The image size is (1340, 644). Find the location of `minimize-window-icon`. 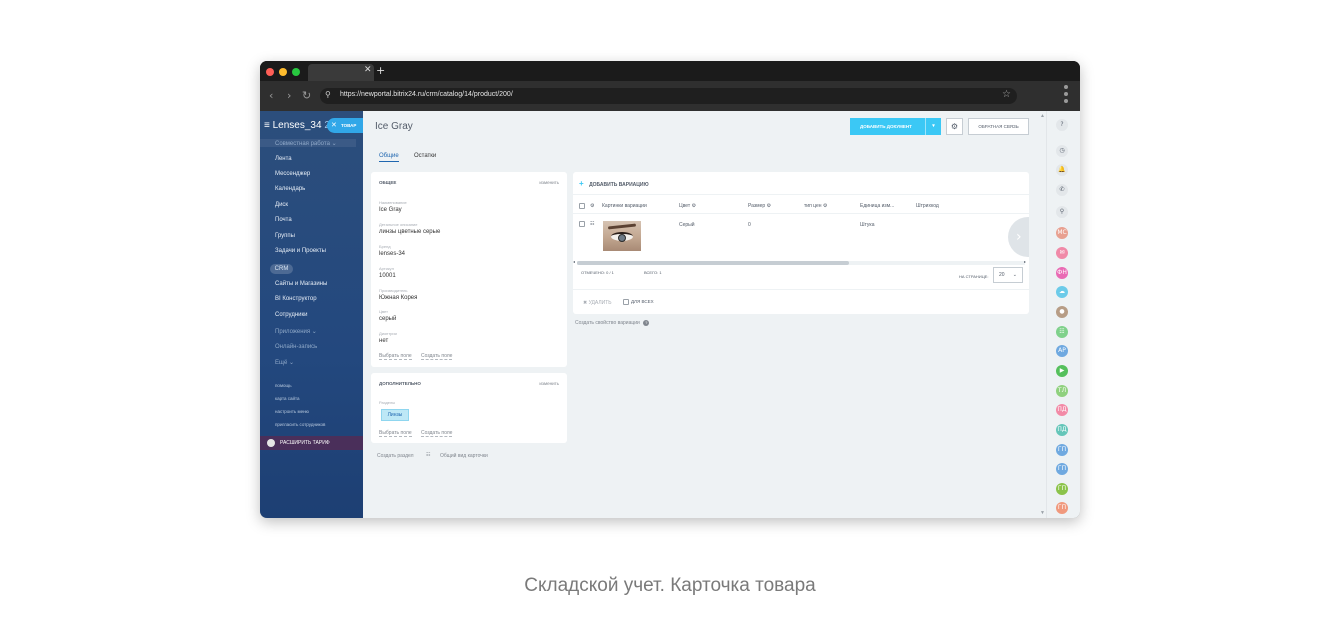

minimize-window-icon is located at coordinates (283, 72).